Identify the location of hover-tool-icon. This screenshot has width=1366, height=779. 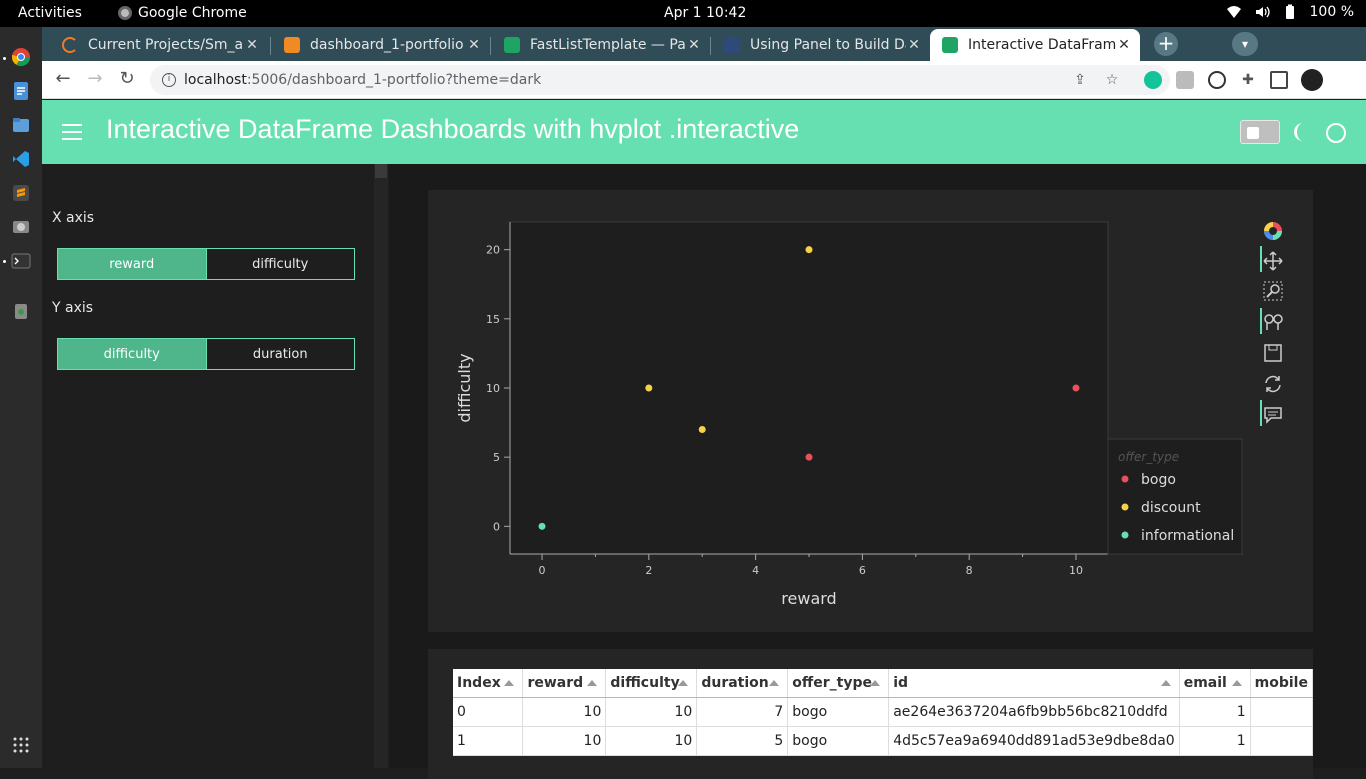
(1273, 415).